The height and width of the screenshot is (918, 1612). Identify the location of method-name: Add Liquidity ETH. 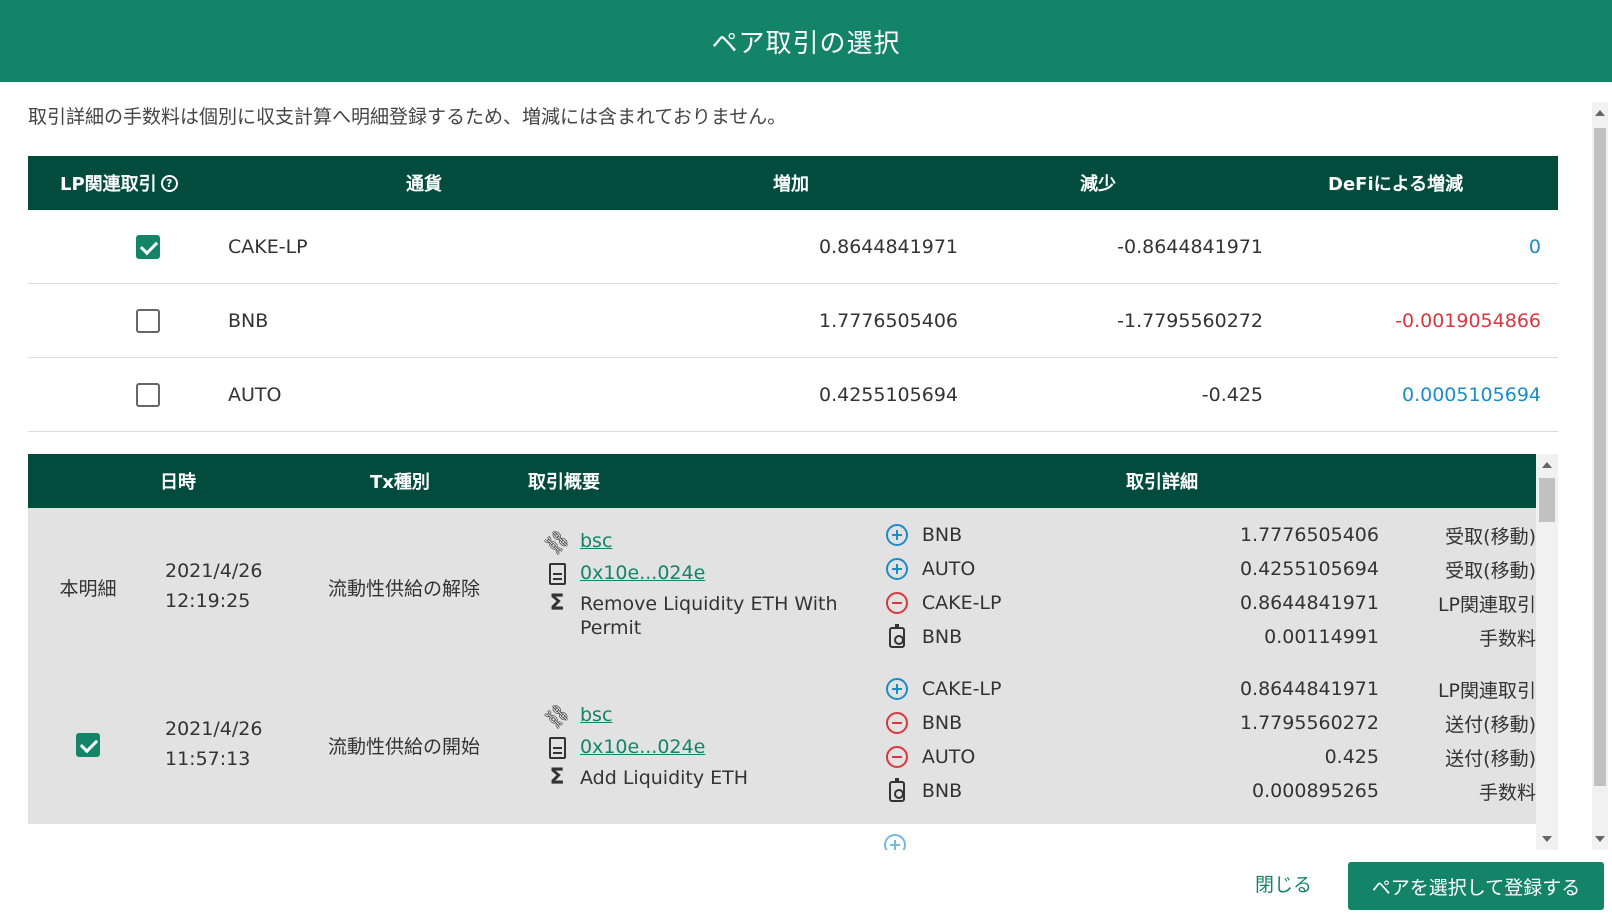
(664, 778).